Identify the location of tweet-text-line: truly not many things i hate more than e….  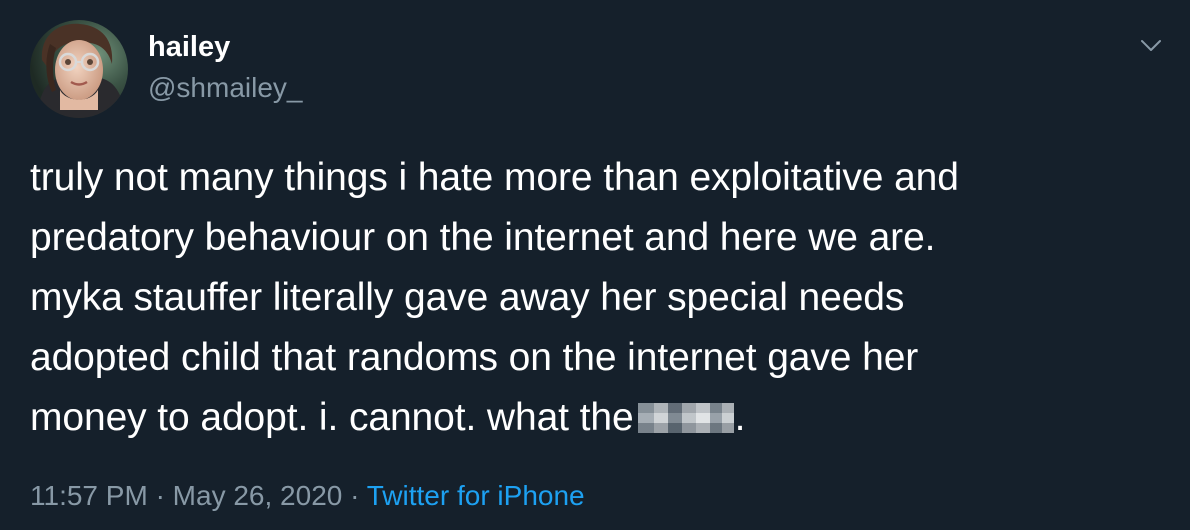
(494, 177).